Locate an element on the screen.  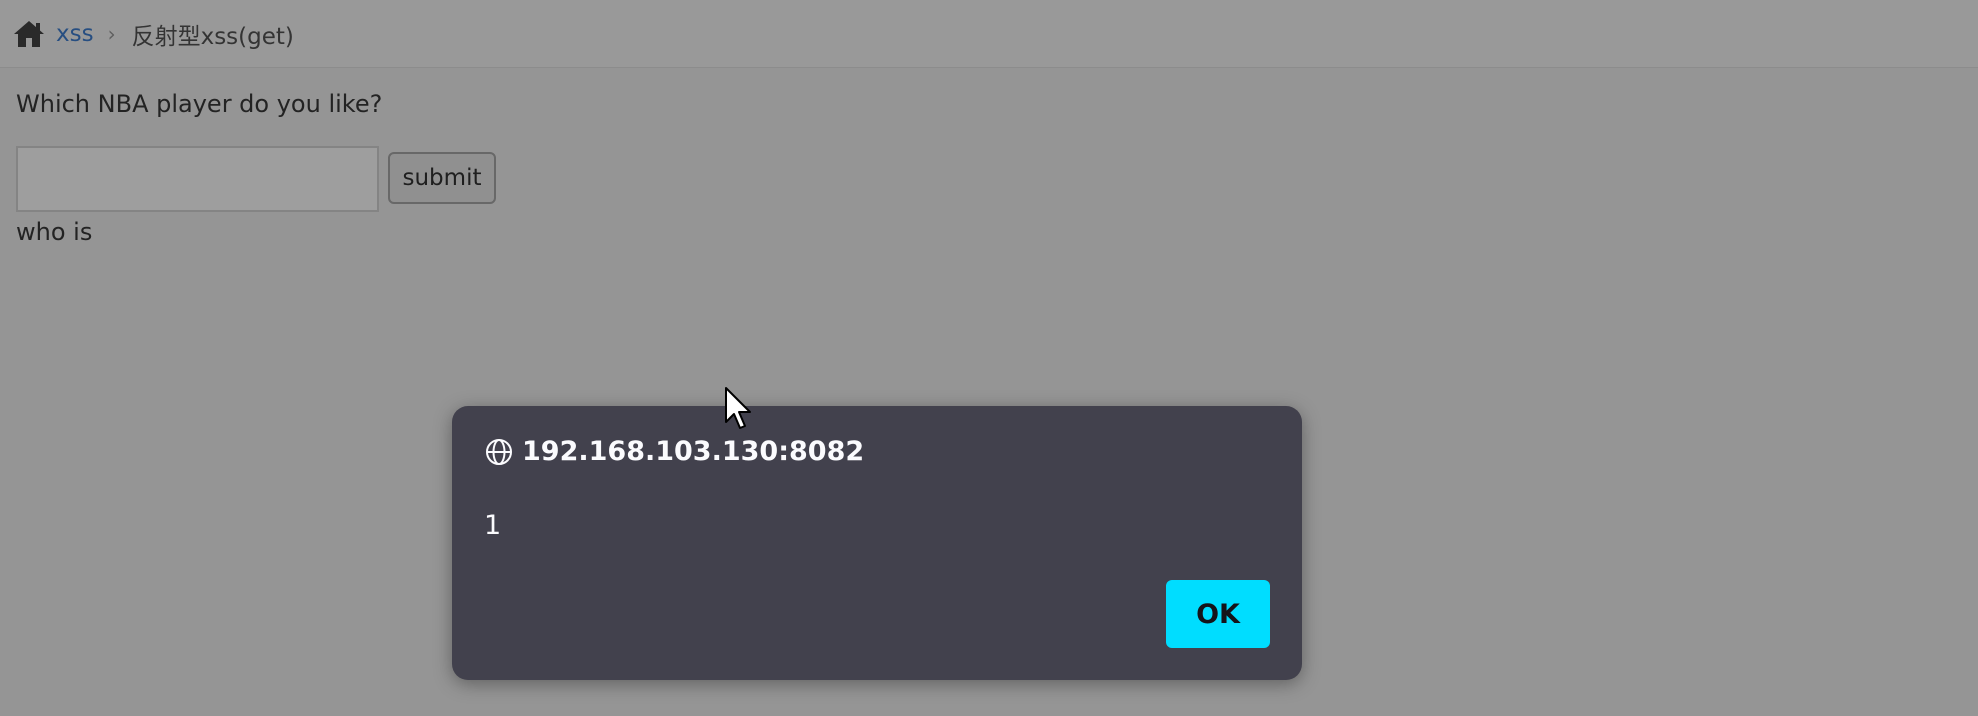
mouse-cursor-icon is located at coordinates (738, 408).